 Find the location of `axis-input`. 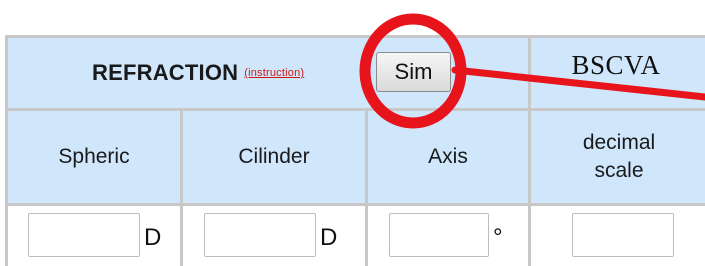

axis-input is located at coordinates (439, 235).